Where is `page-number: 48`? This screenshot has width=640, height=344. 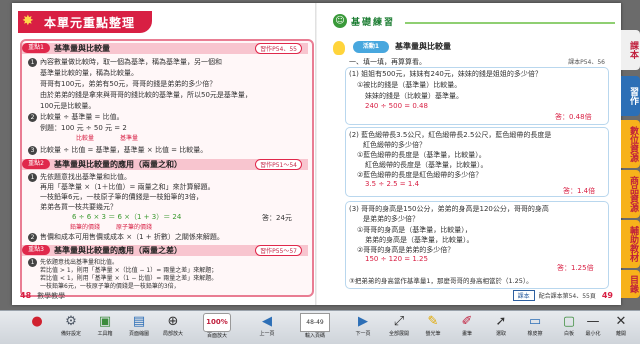 page-number: 48 is located at coordinates (26, 295).